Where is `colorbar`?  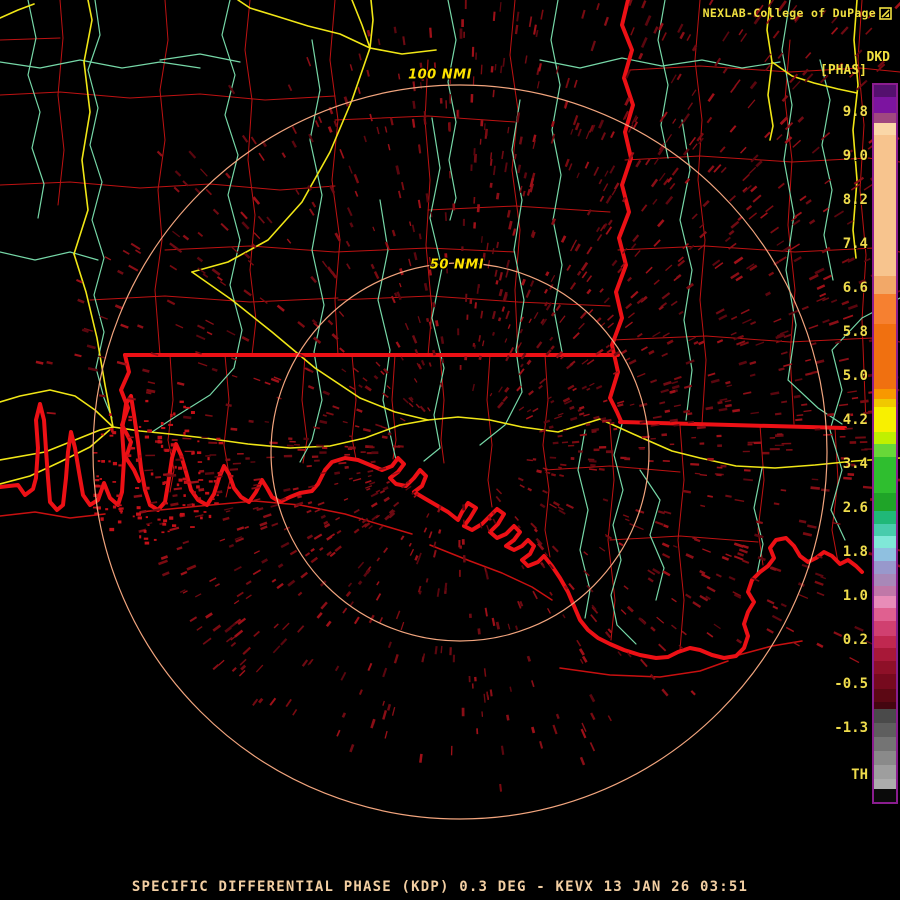 colorbar is located at coordinates (885, 443).